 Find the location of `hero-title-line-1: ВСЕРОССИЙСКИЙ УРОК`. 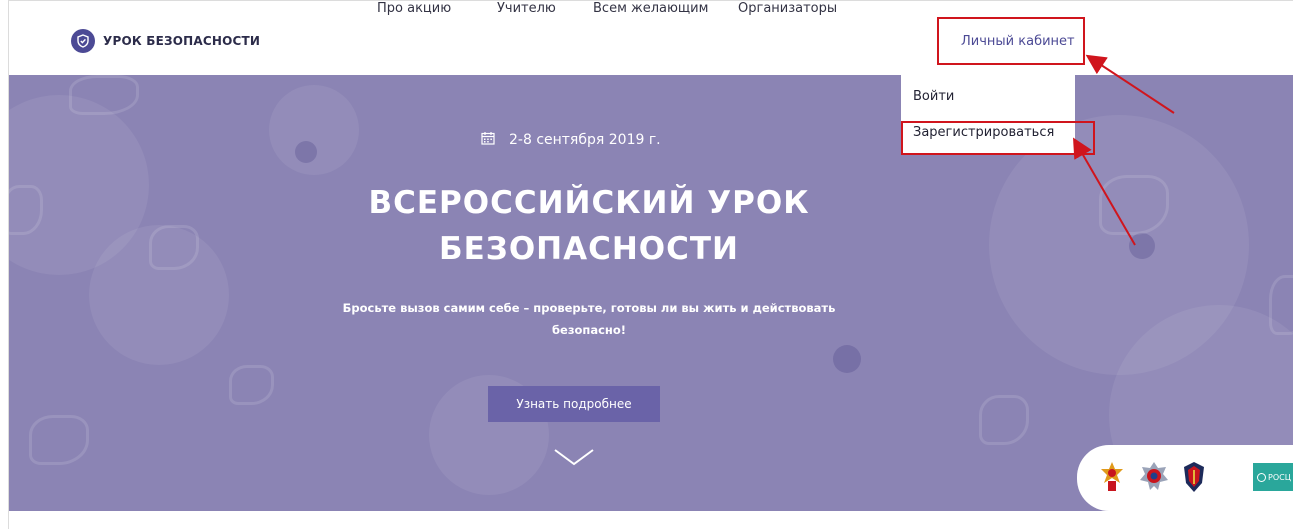

hero-title-line-1: ВСЕРОССИЙСКИЙ УРОК is located at coordinates (589, 203).